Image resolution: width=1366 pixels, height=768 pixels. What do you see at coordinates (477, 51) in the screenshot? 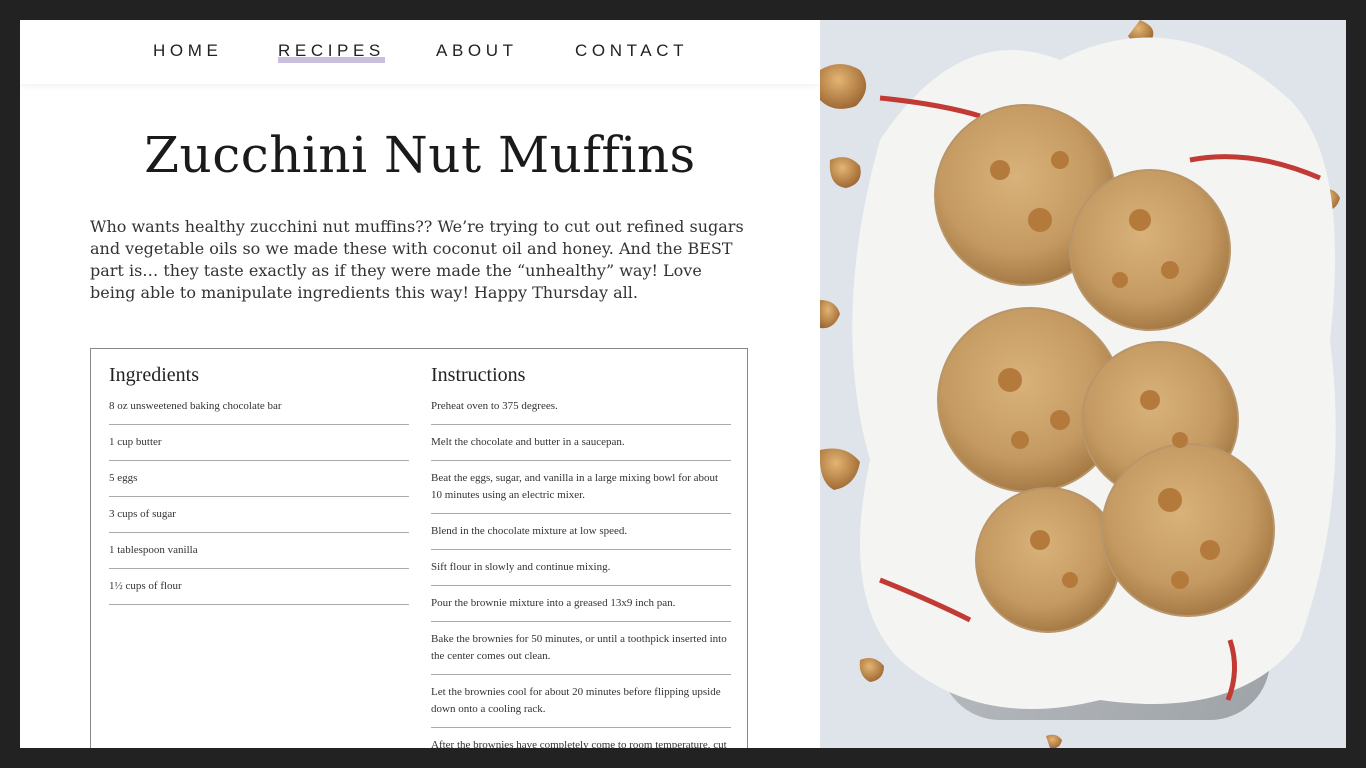
I see `nav-about-link: ABOUT` at bounding box center [477, 51].